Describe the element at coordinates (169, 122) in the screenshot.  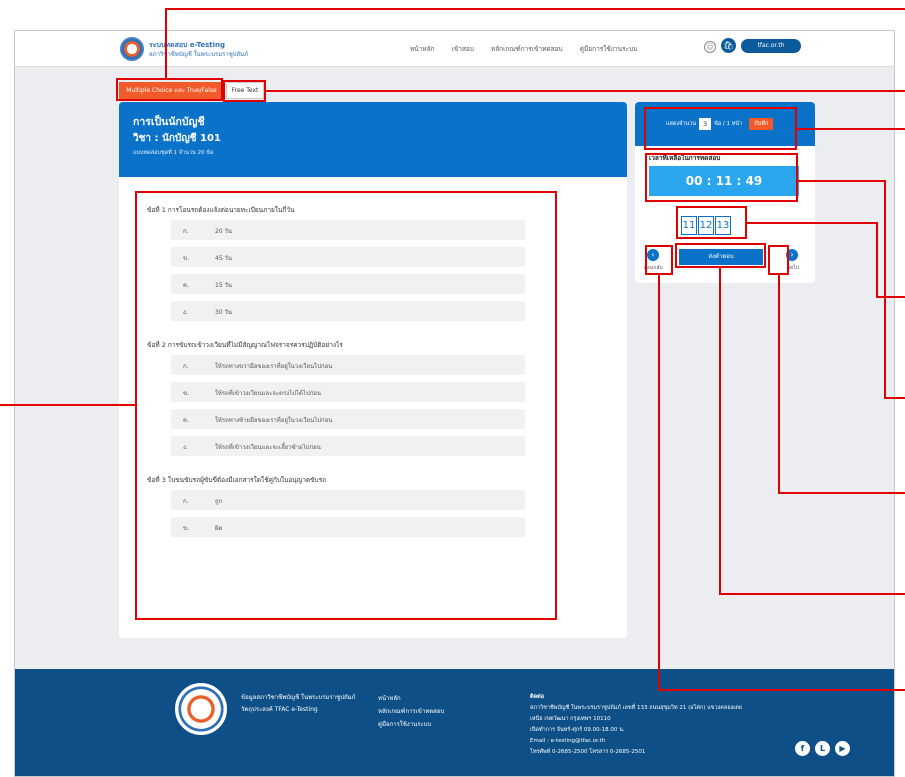
I see `exam-title: การเป็นนักบัญชี` at that location.